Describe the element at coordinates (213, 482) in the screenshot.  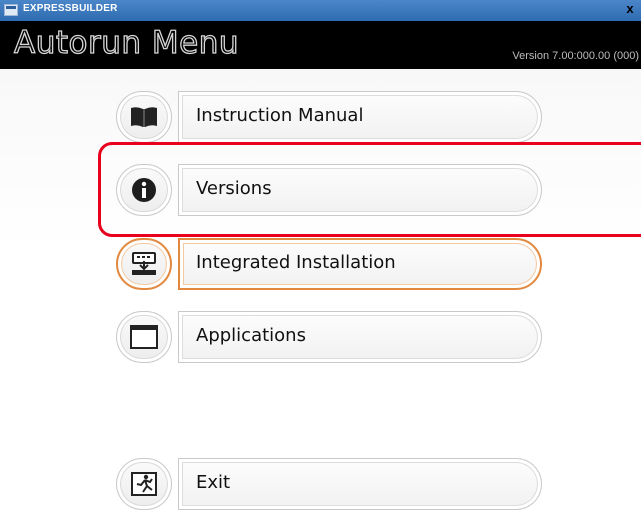
I see `menu-item-label: Exit` at that location.